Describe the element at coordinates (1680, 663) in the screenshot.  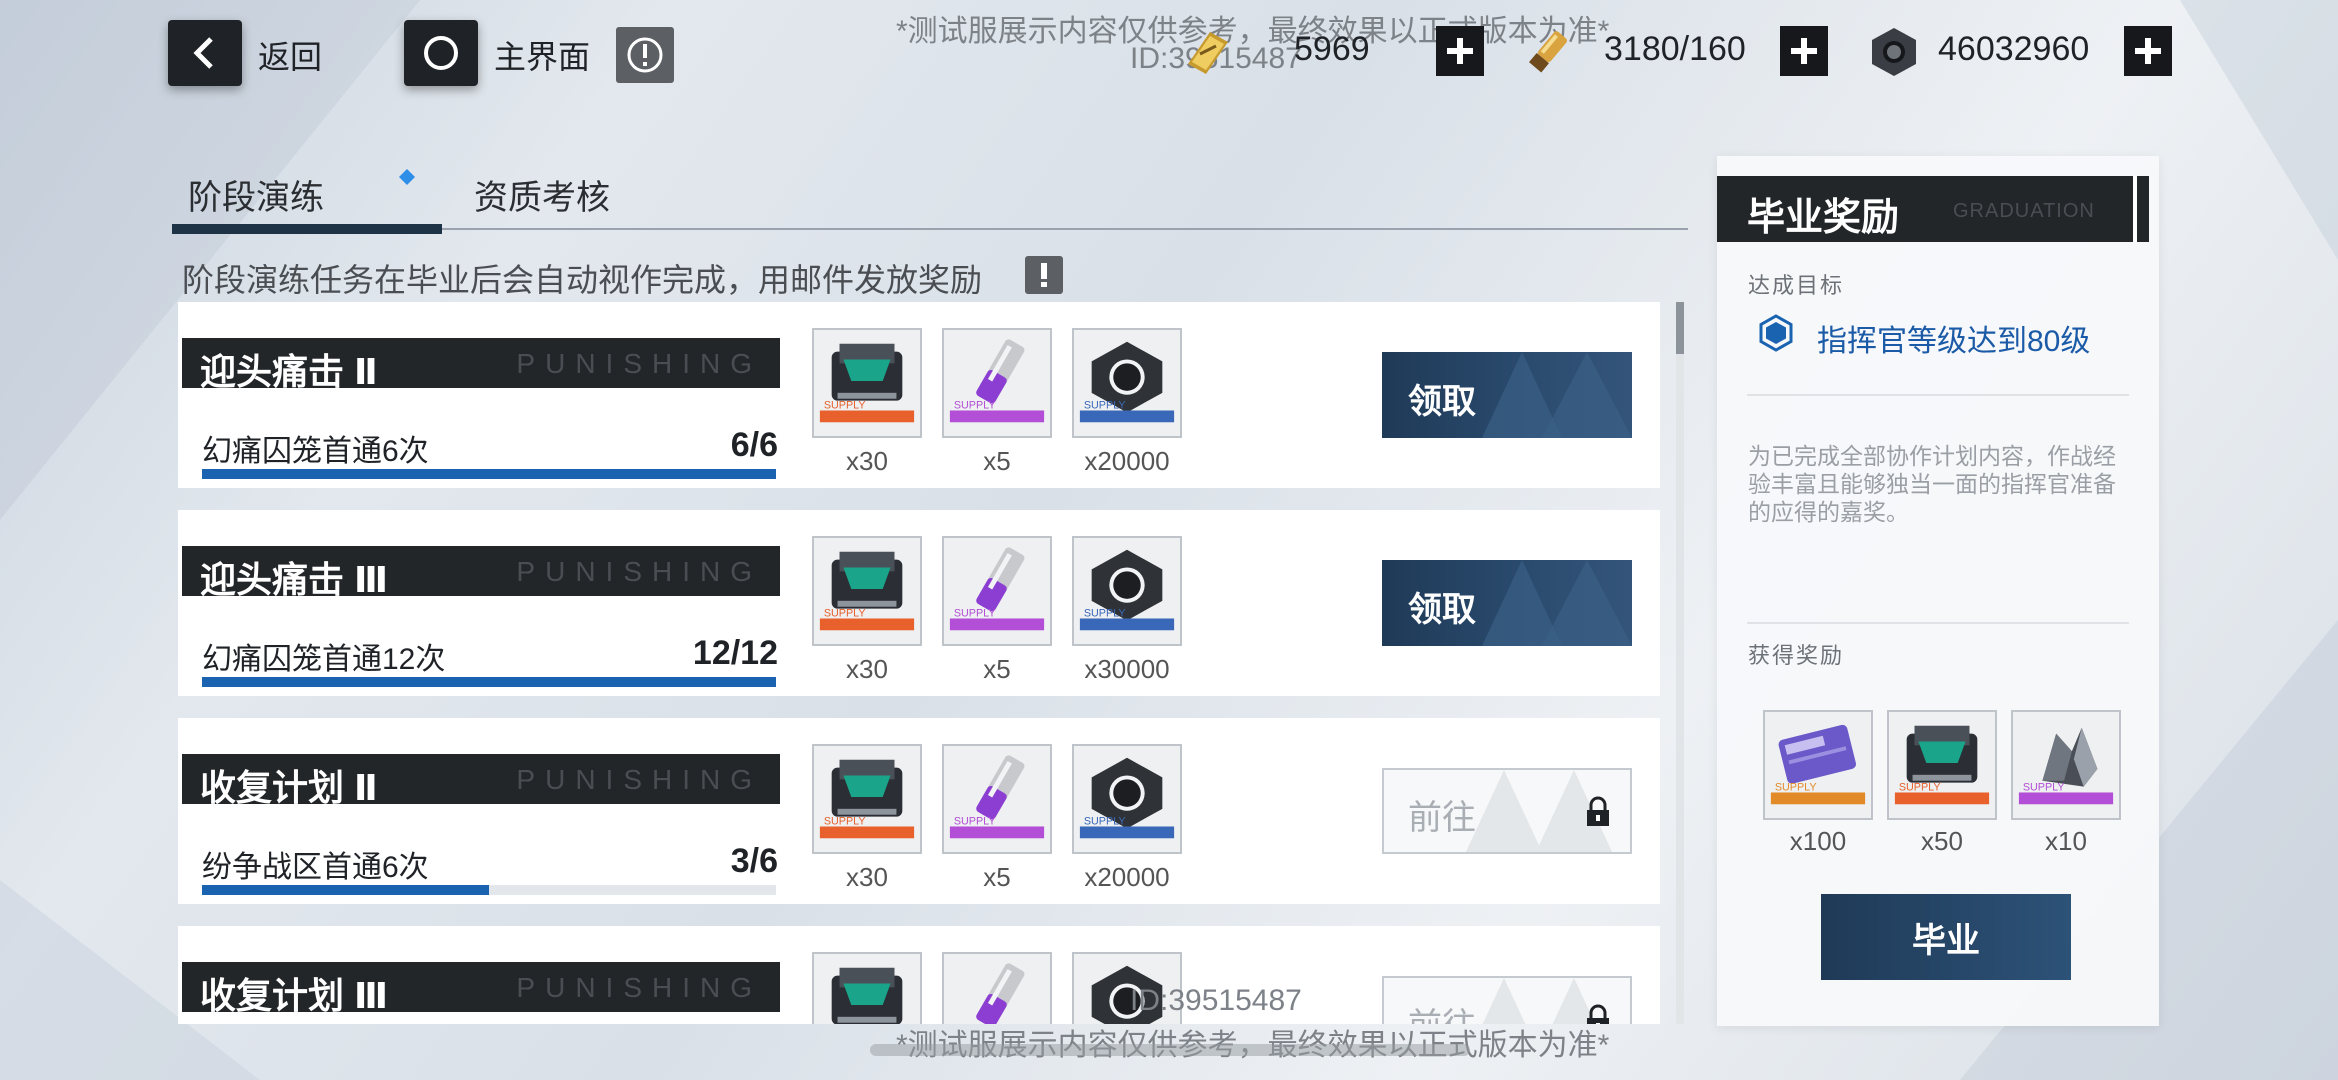
I see `task-list-scrollbar` at that location.